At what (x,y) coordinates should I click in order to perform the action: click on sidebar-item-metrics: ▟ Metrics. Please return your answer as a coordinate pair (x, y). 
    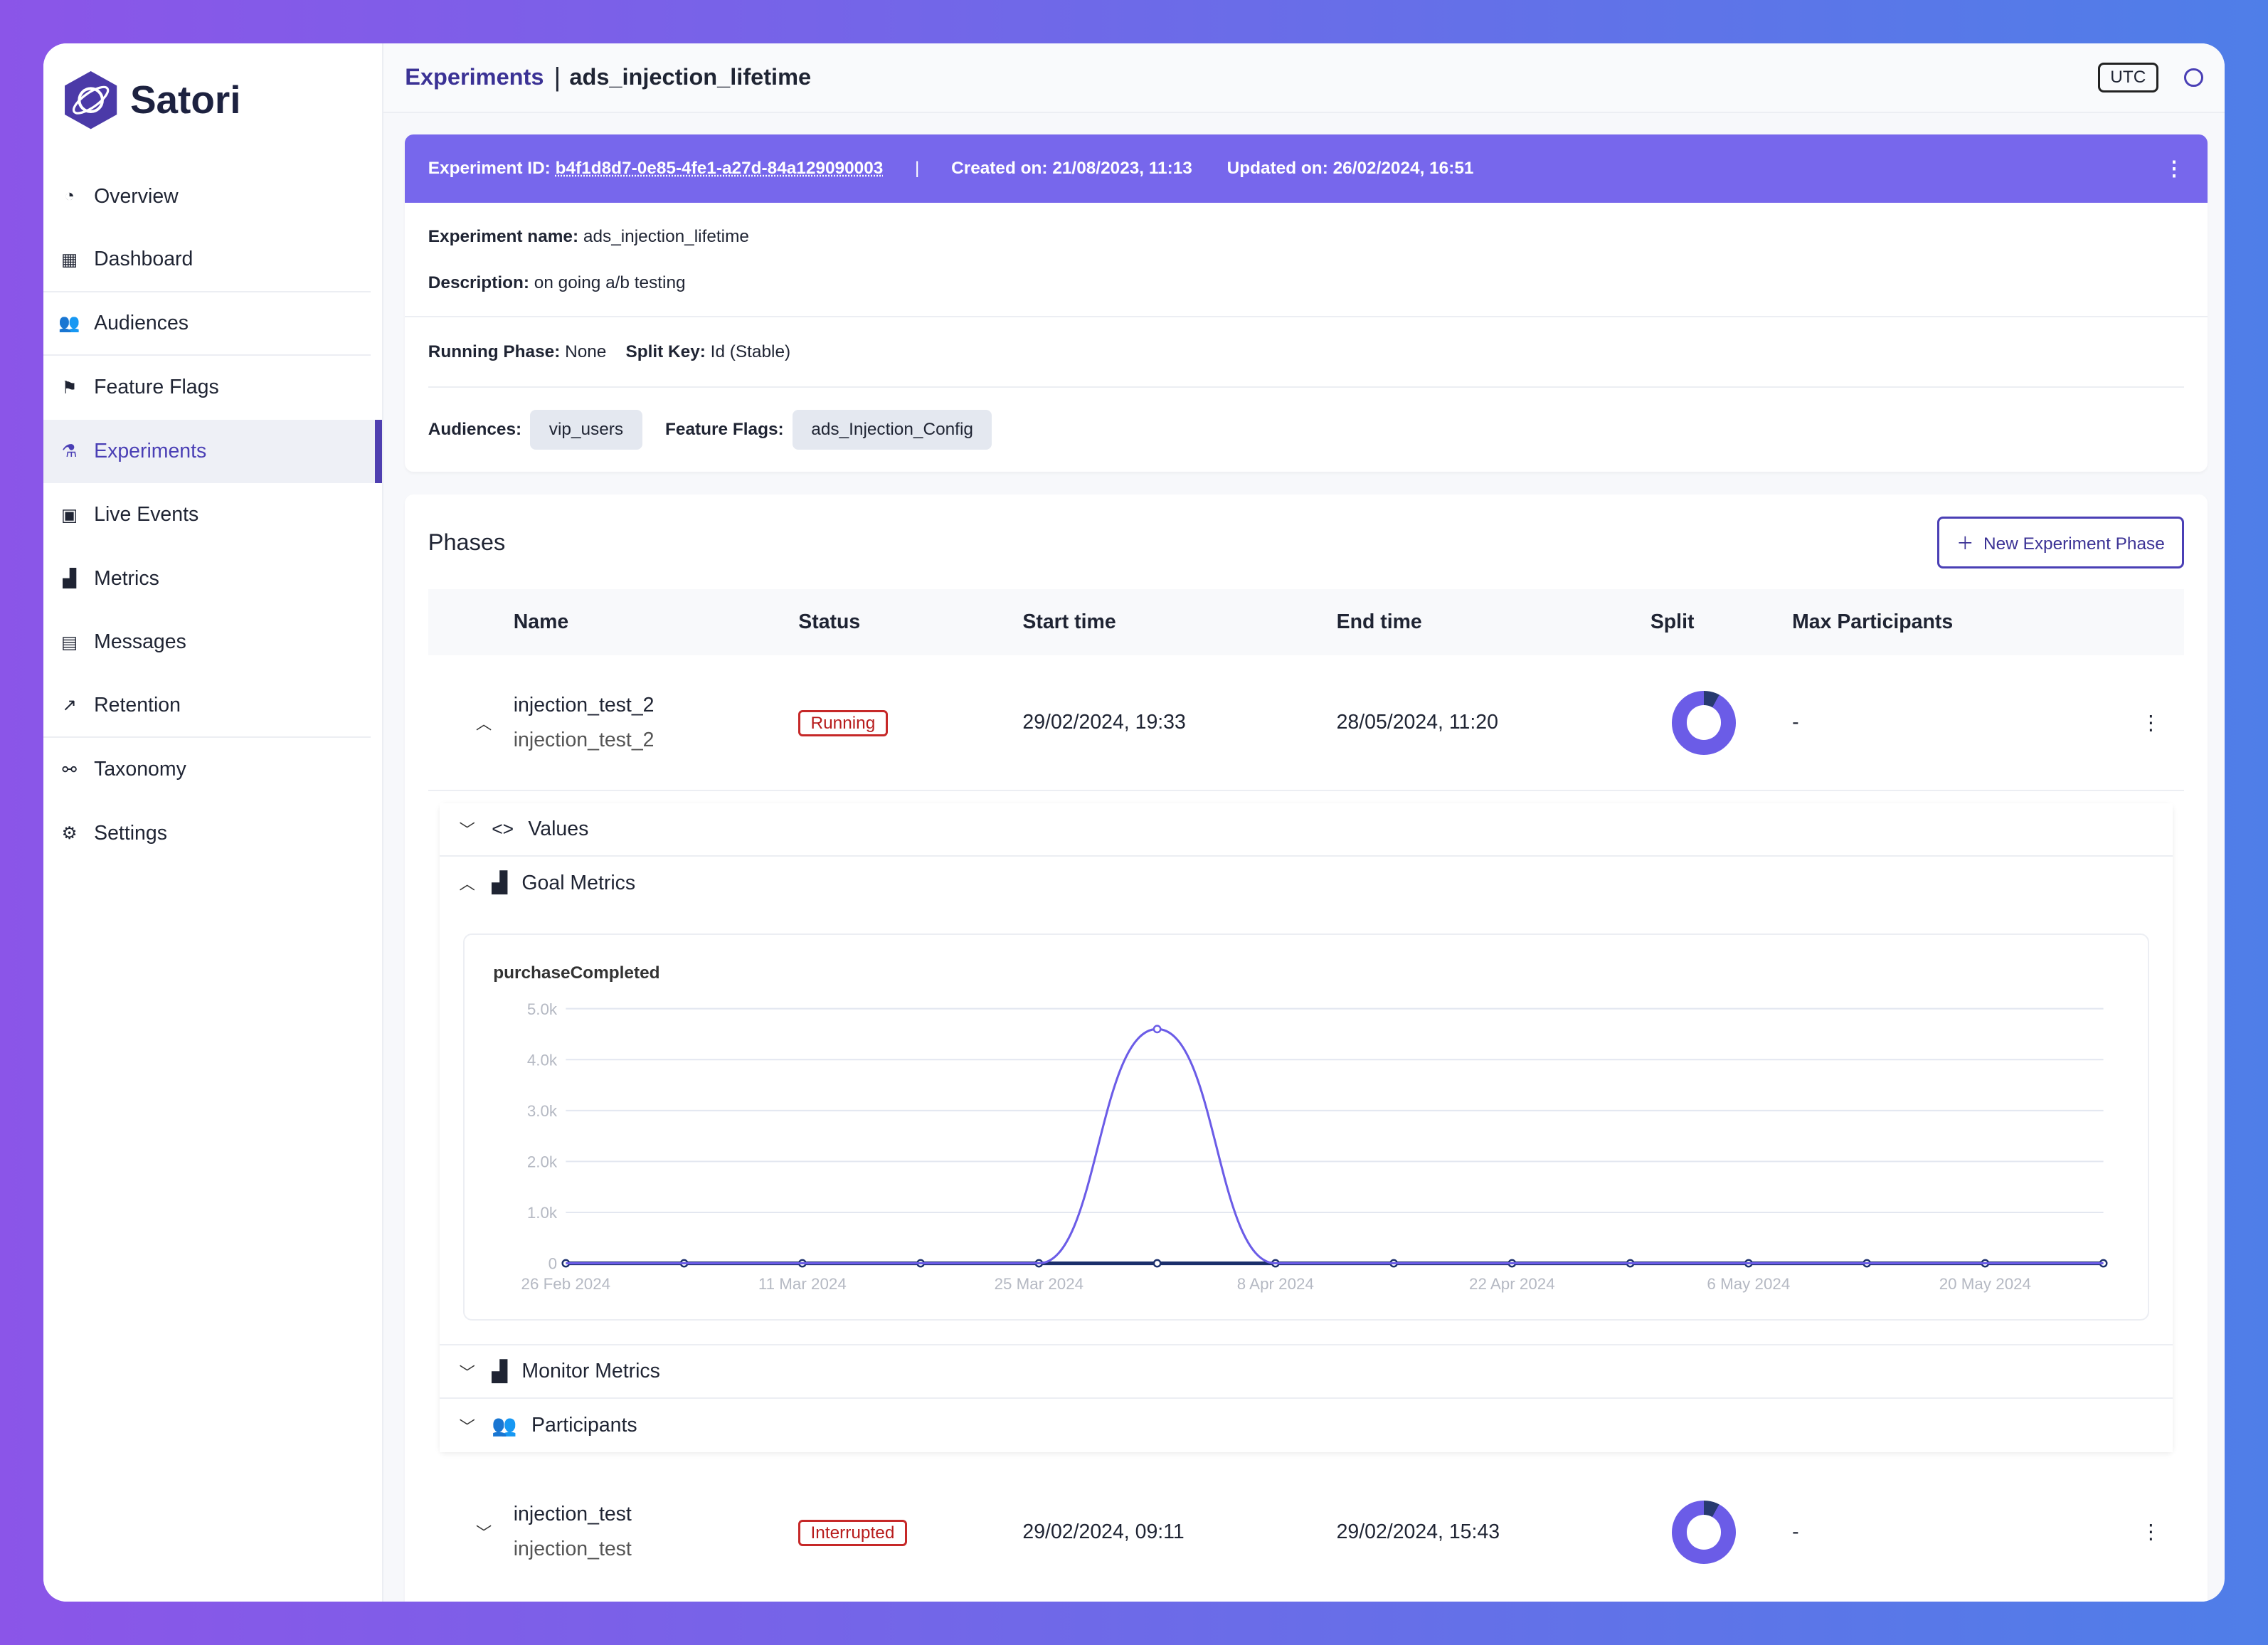
    Looking at the image, I should click on (213, 578).